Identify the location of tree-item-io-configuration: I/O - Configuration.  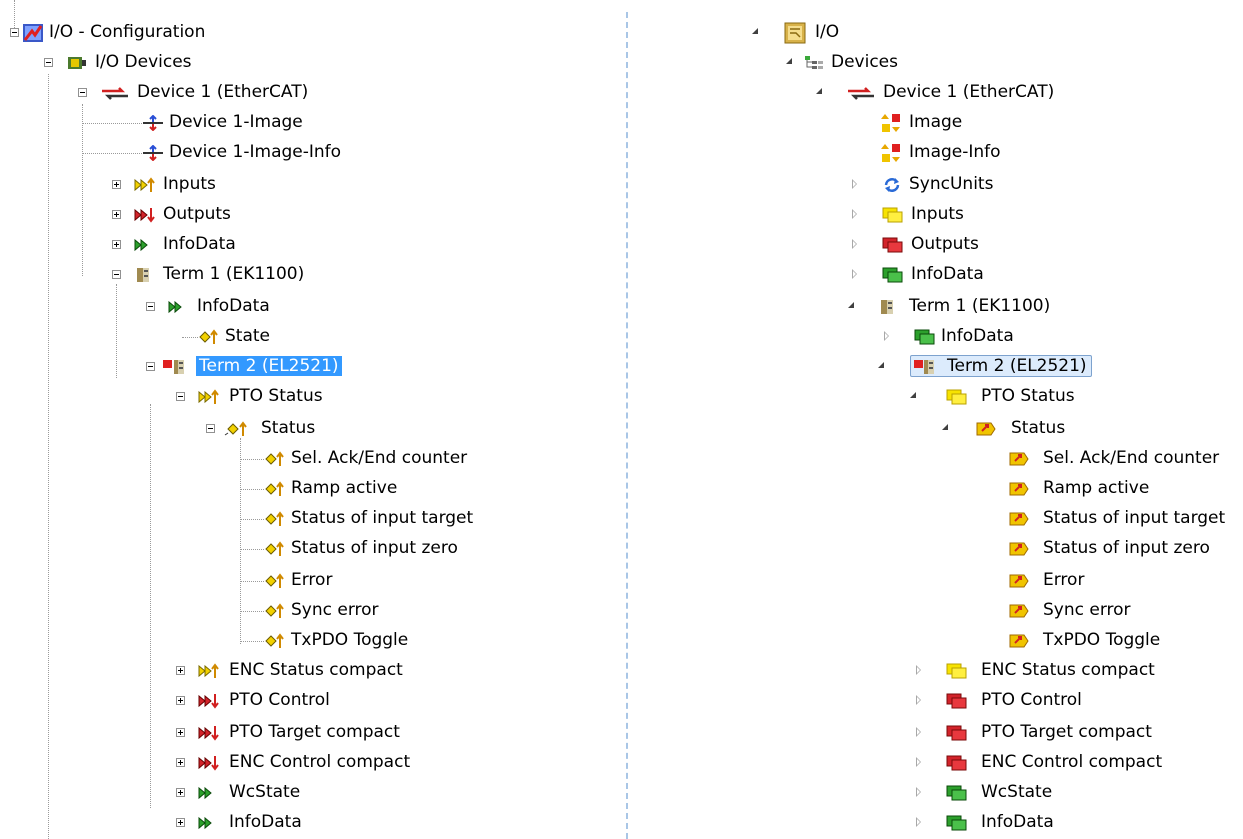
(200, 33).